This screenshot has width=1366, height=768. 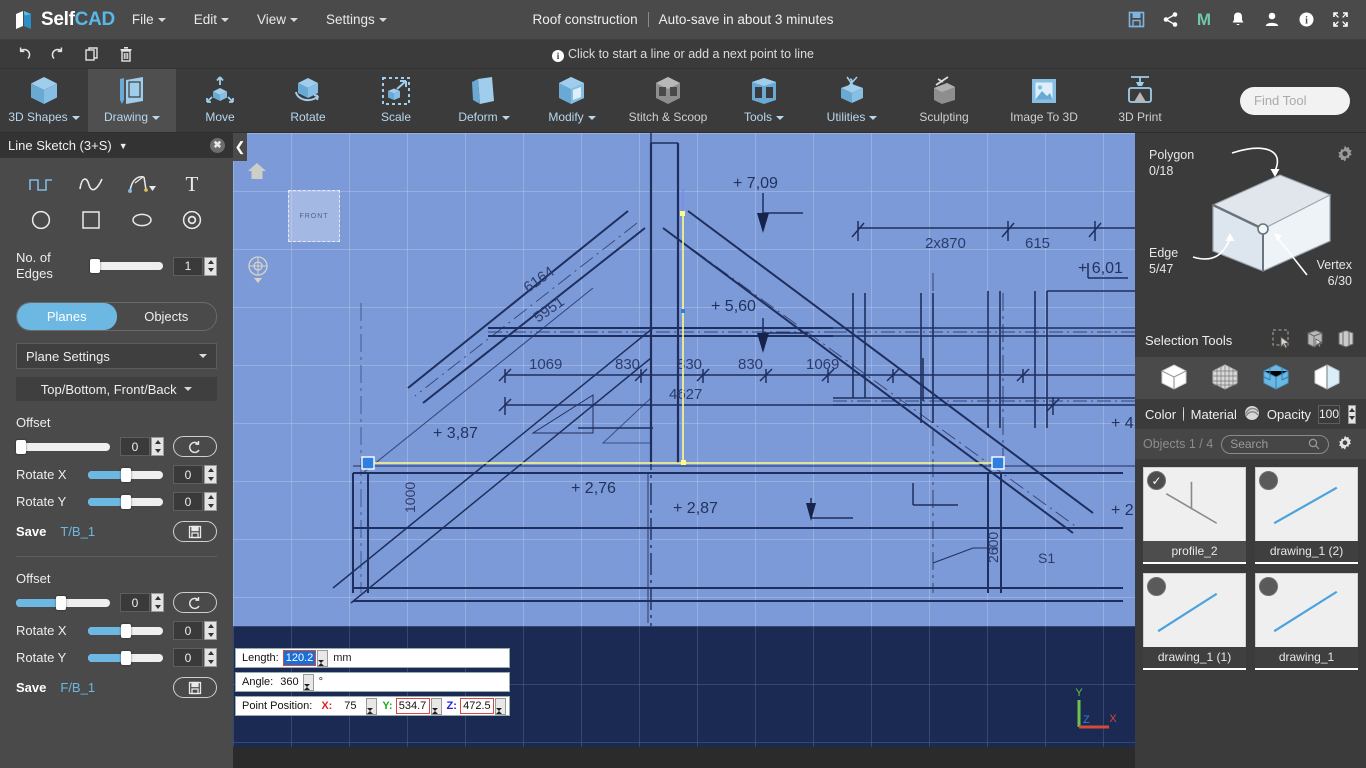 What do you see at coordinates (142, 184) in the screenshot?
I see `bezier-curve-icon` at bounding box center [142, 184].